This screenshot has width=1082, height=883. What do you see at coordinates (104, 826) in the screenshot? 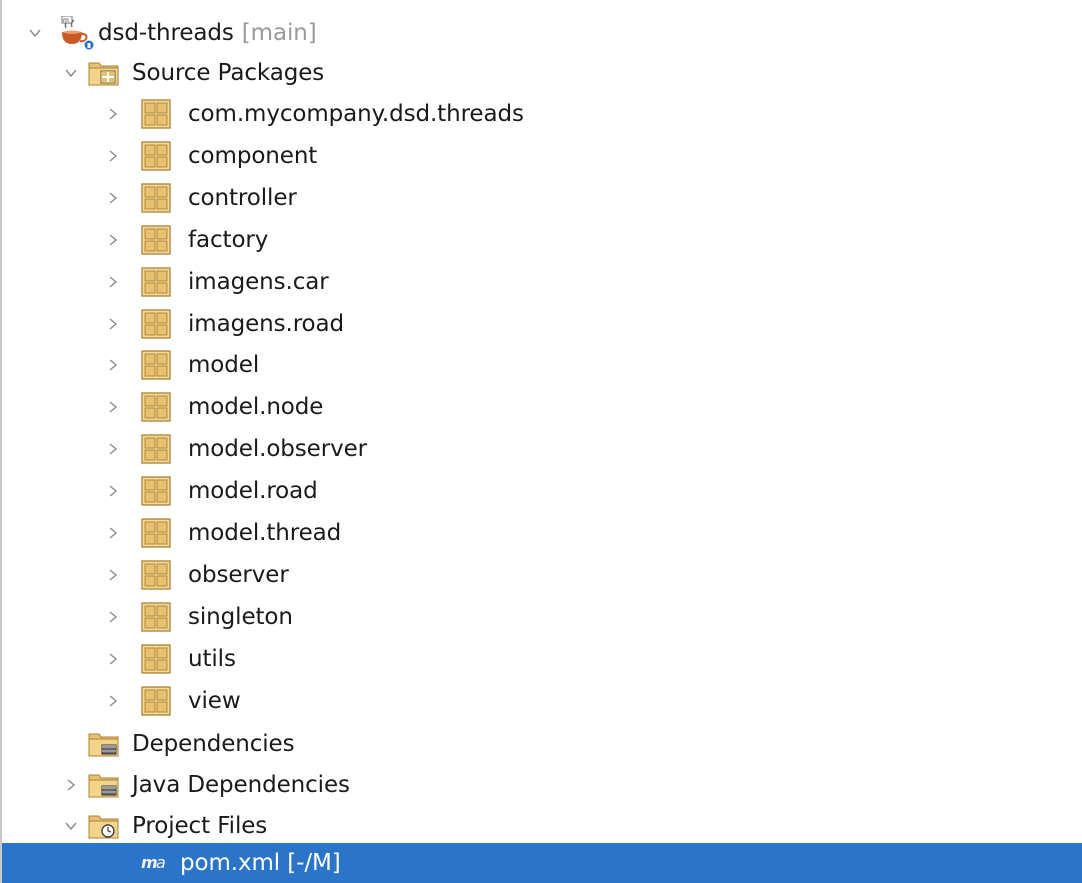
I see `project-files-folder-icon` at bounding box center [104, 826].